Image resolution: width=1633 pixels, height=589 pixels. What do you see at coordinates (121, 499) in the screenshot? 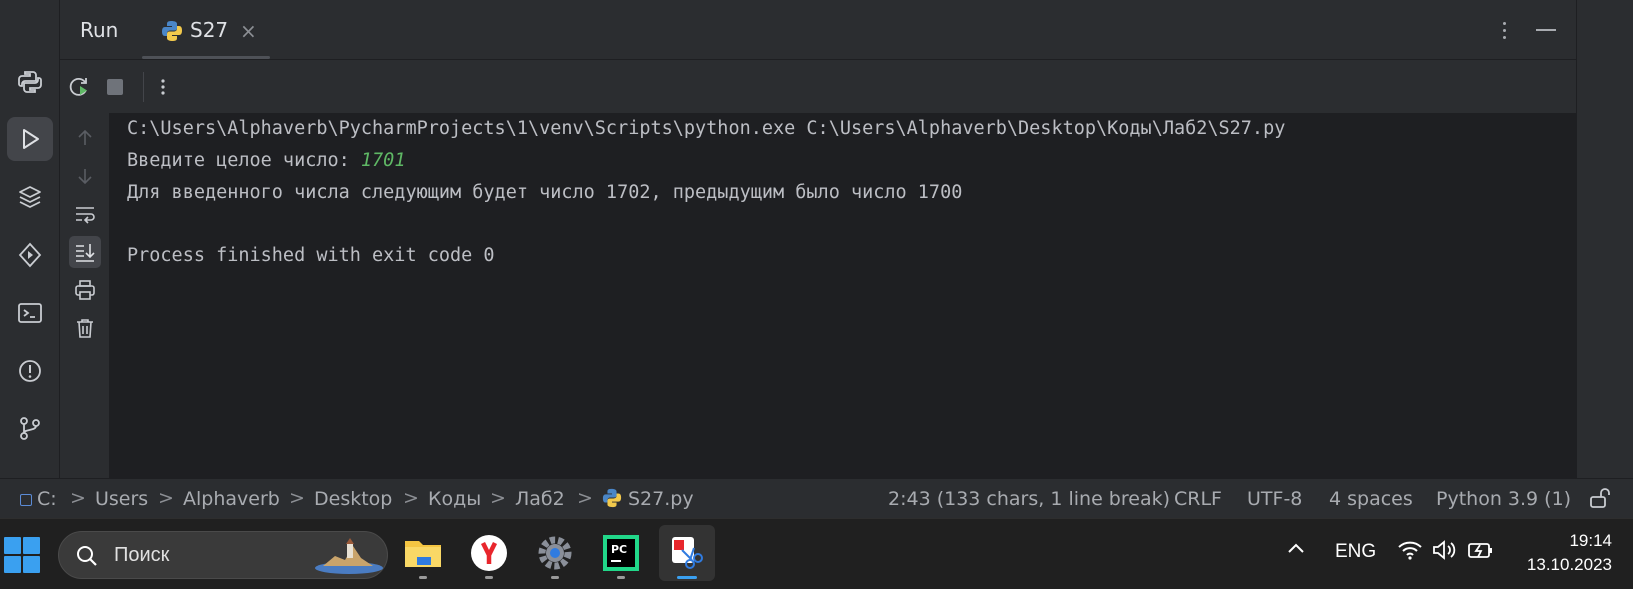
I see `breadcrumb-users: Users` at bounding box center [121, 499].